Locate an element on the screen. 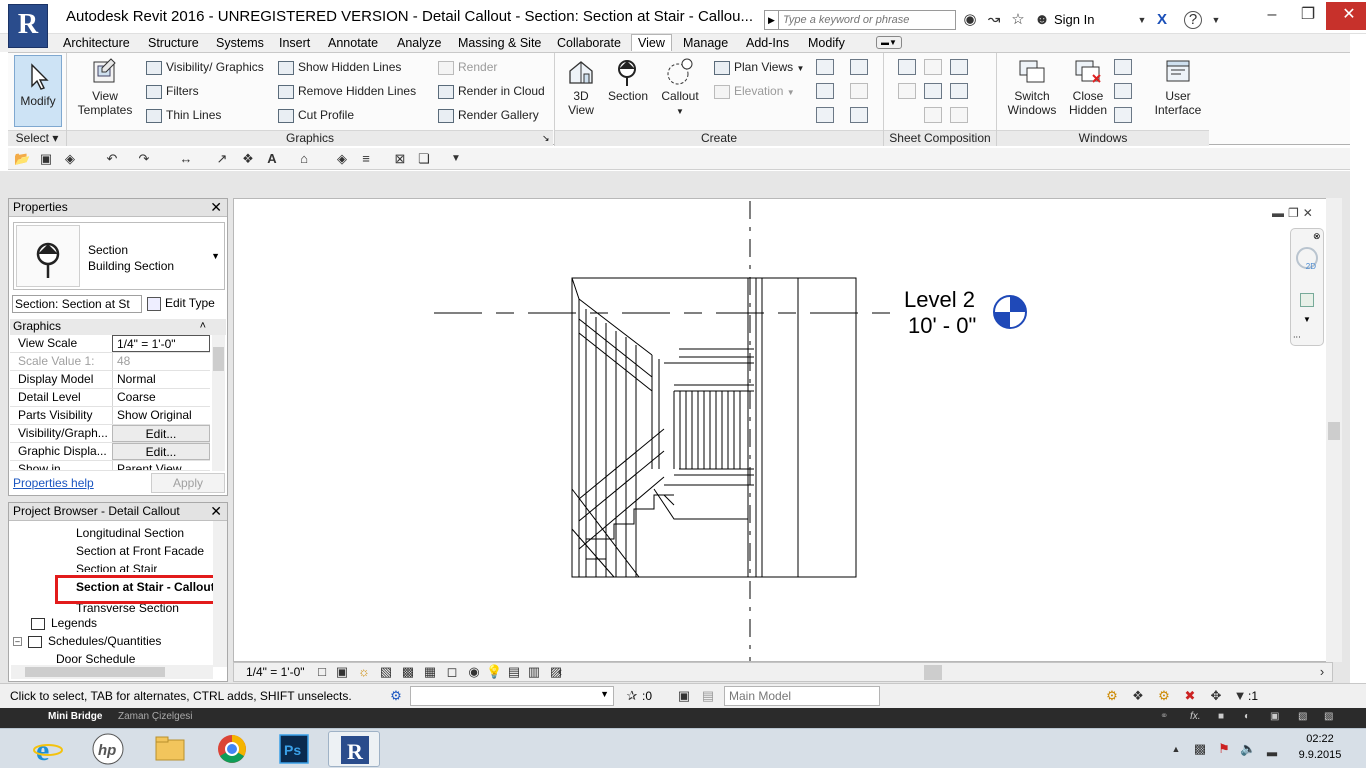 This screenshot has height=768, width=1366. exclude-options-icon: ▤ is located at coordinates (708, 696).